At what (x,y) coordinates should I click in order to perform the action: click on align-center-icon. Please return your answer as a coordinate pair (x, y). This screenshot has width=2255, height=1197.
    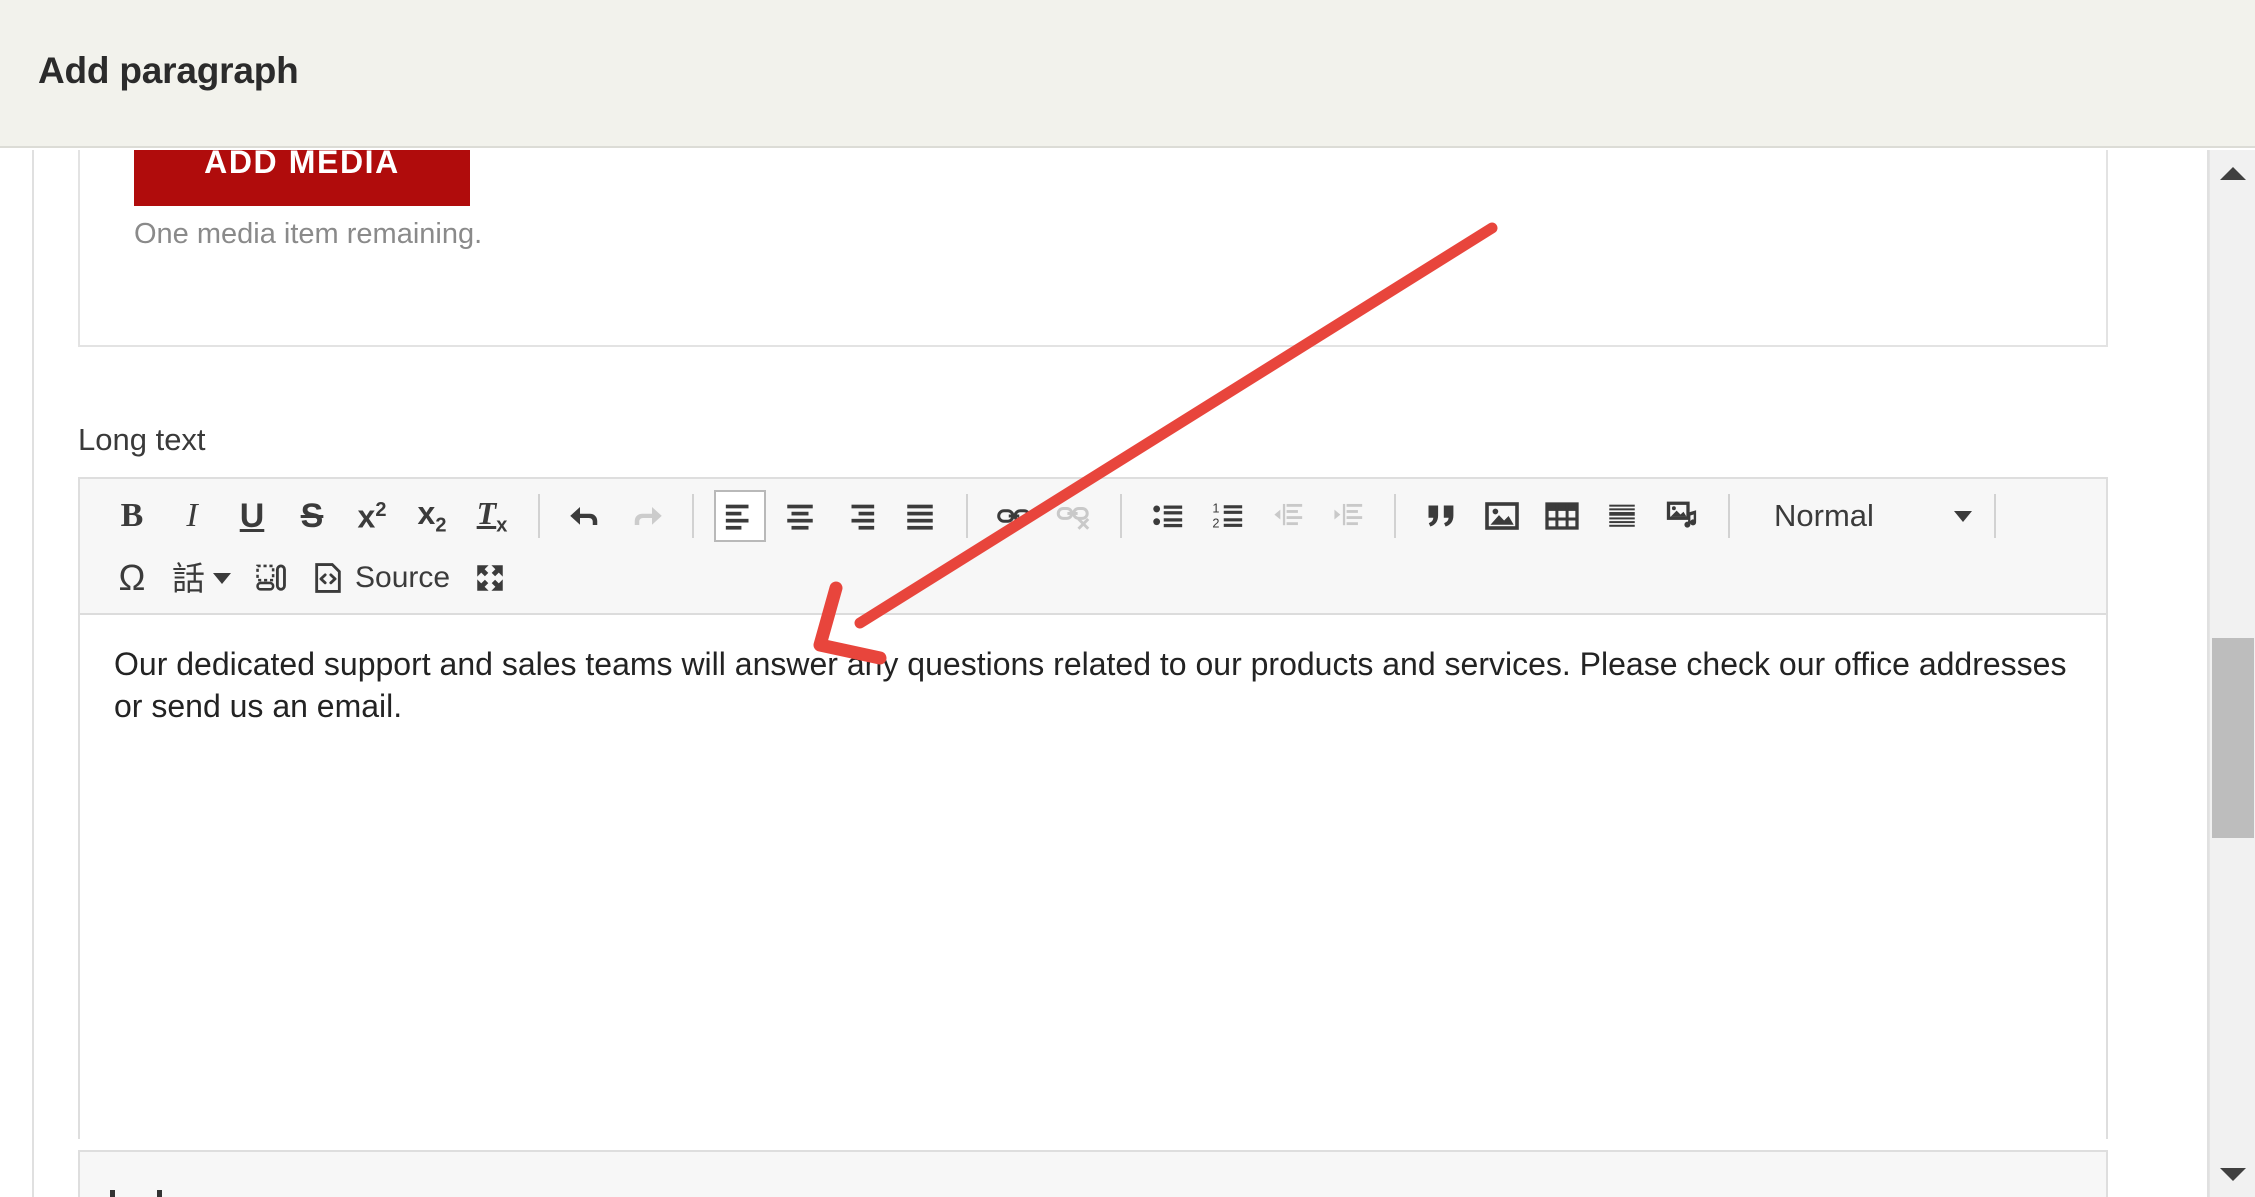
    Looking at the image, I should click on (800, 516).